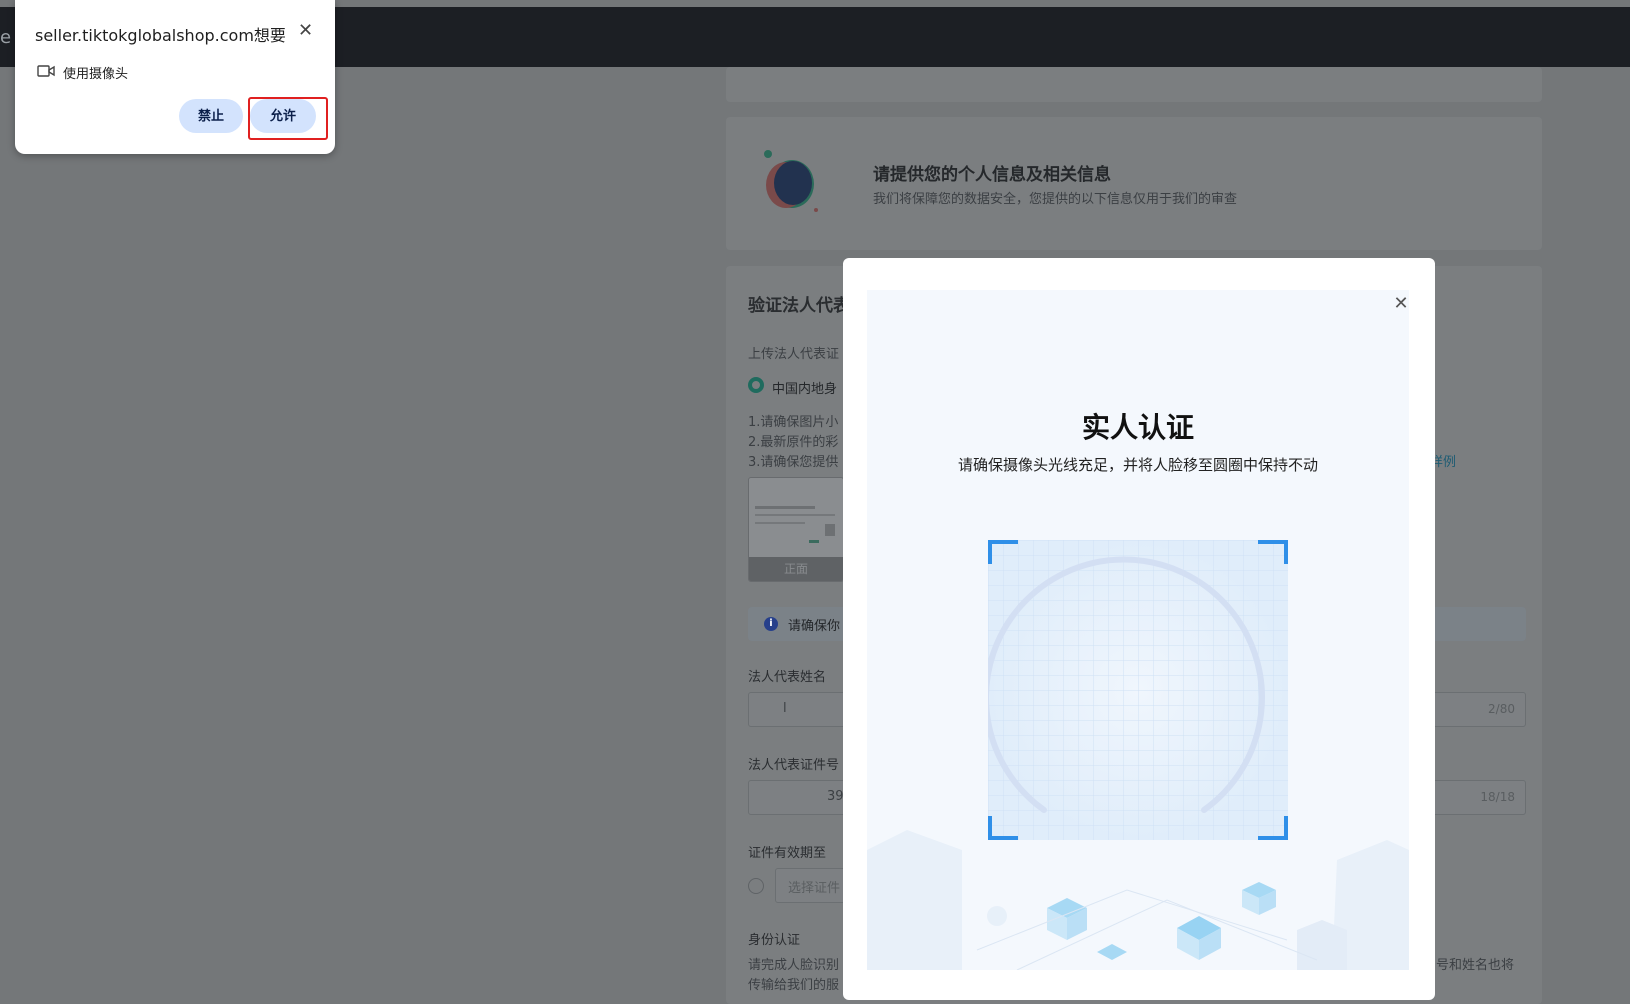  I want to click on status-card, so click(1134, 84).